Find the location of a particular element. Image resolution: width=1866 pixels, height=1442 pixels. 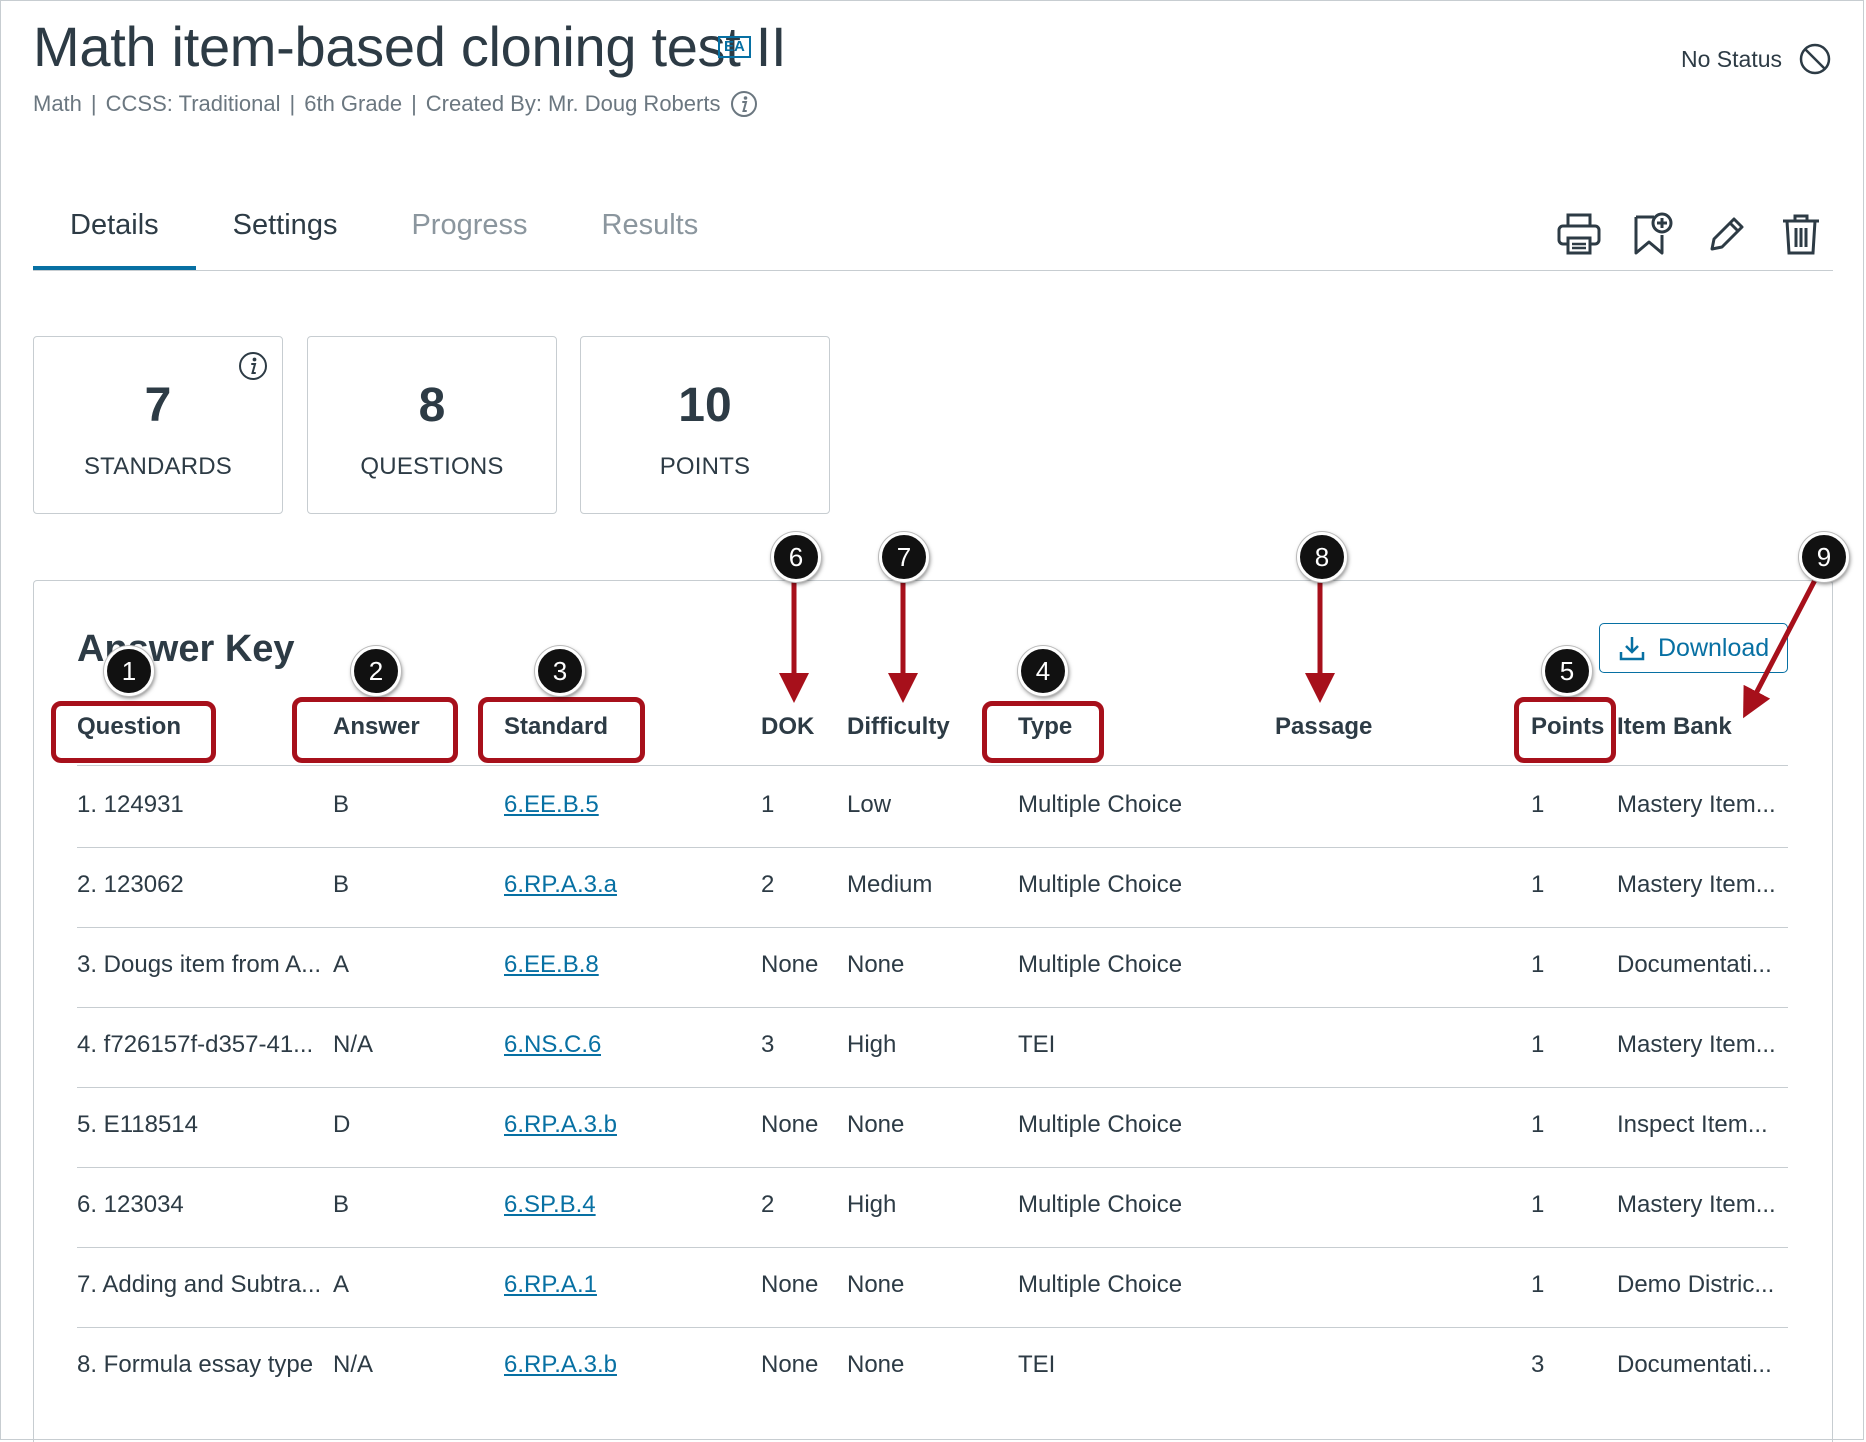

stat-label: POINTS is located at coordinates (705, 466).